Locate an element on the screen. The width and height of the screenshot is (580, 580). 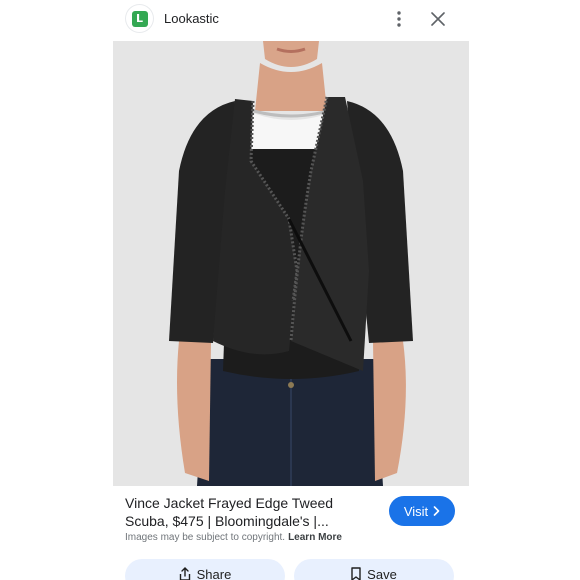
more-options-button is located at coordinates (399, 19).